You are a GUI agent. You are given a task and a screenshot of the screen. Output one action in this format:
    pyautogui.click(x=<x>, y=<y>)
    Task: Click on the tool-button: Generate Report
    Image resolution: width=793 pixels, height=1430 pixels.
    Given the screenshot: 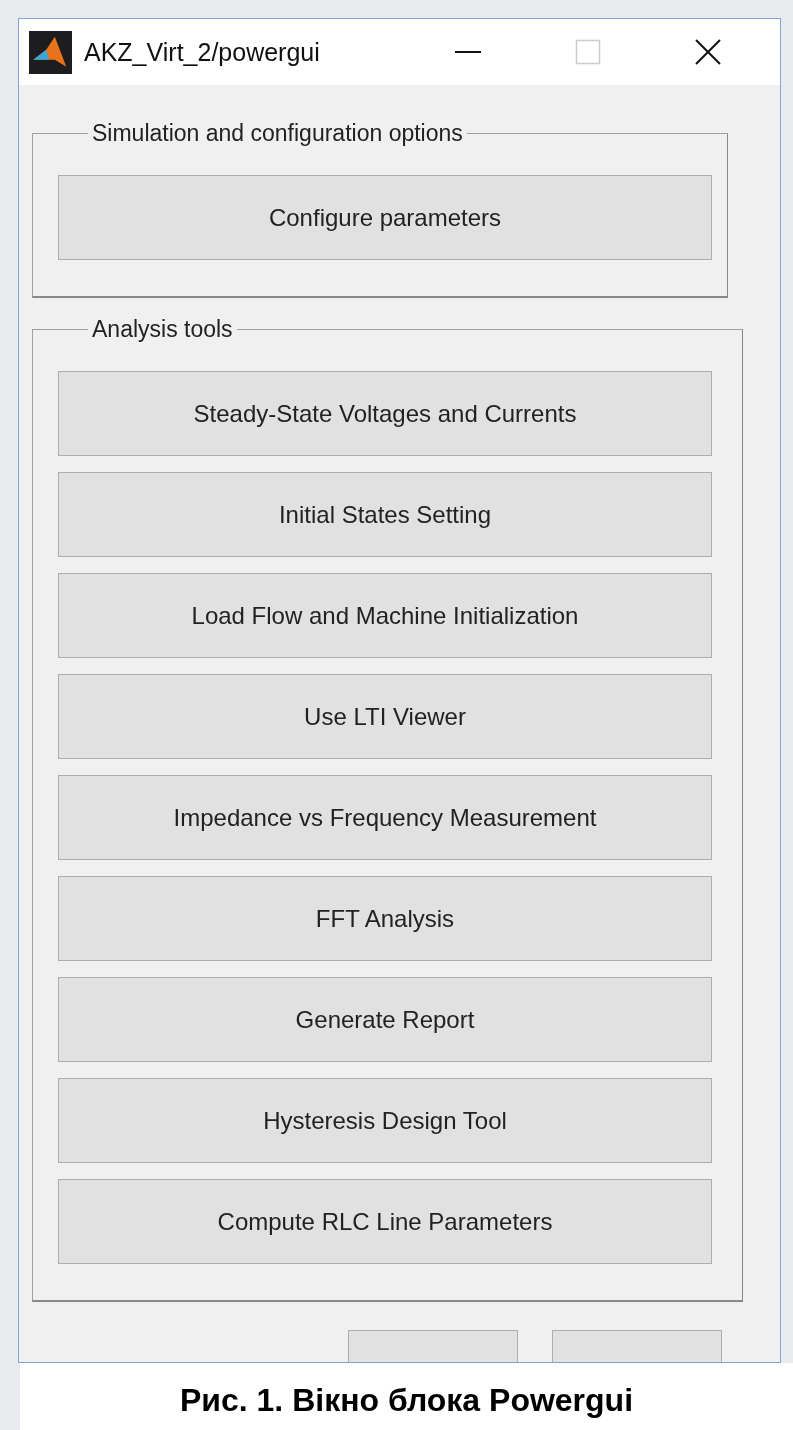 What is the action you would take?
    pyautogui.click(x=385, y=1019)
    